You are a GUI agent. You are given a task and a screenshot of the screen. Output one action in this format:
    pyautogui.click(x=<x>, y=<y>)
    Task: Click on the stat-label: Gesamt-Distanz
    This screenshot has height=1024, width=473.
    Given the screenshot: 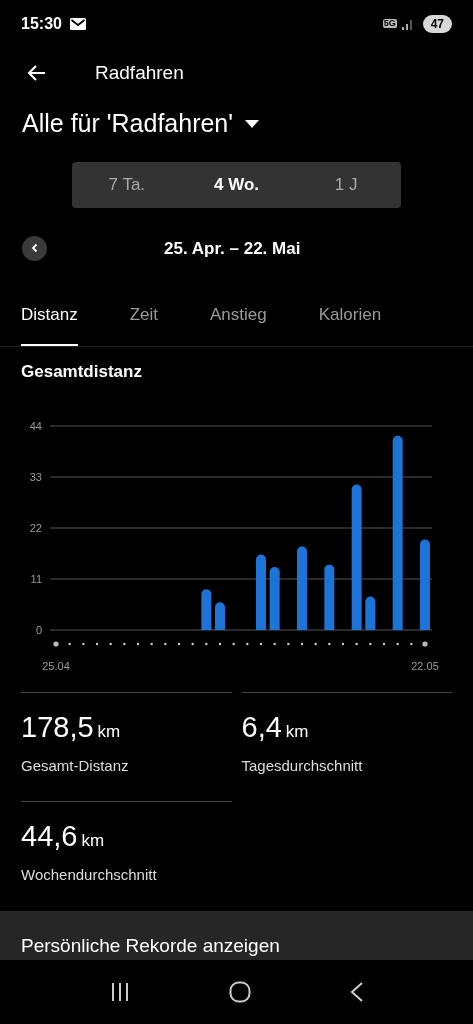 What is the action you would take?
    pyautogui.click(x=75, y=765)
    